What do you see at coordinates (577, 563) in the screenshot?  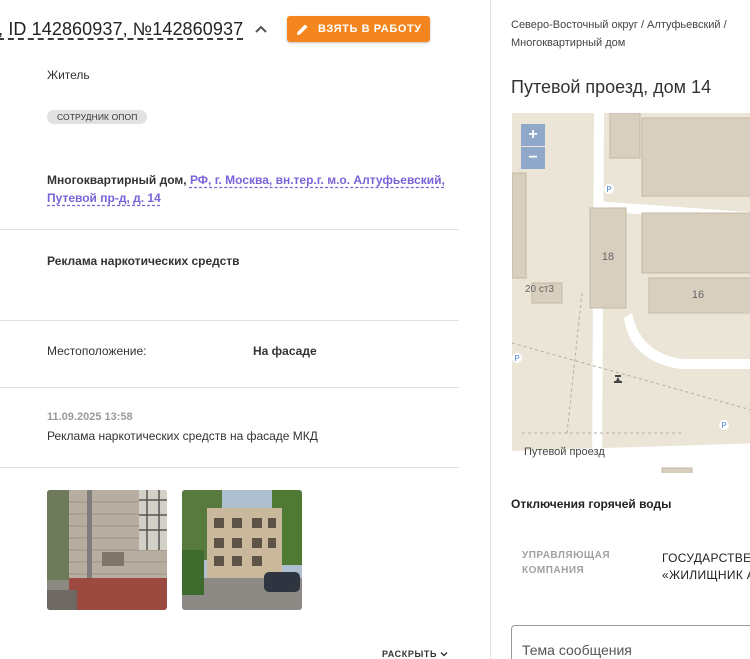 I see `management-company-label: УПРАВЛЯЮЩАЯ КОМПАНИЯ` at bounding box center [577, 563].